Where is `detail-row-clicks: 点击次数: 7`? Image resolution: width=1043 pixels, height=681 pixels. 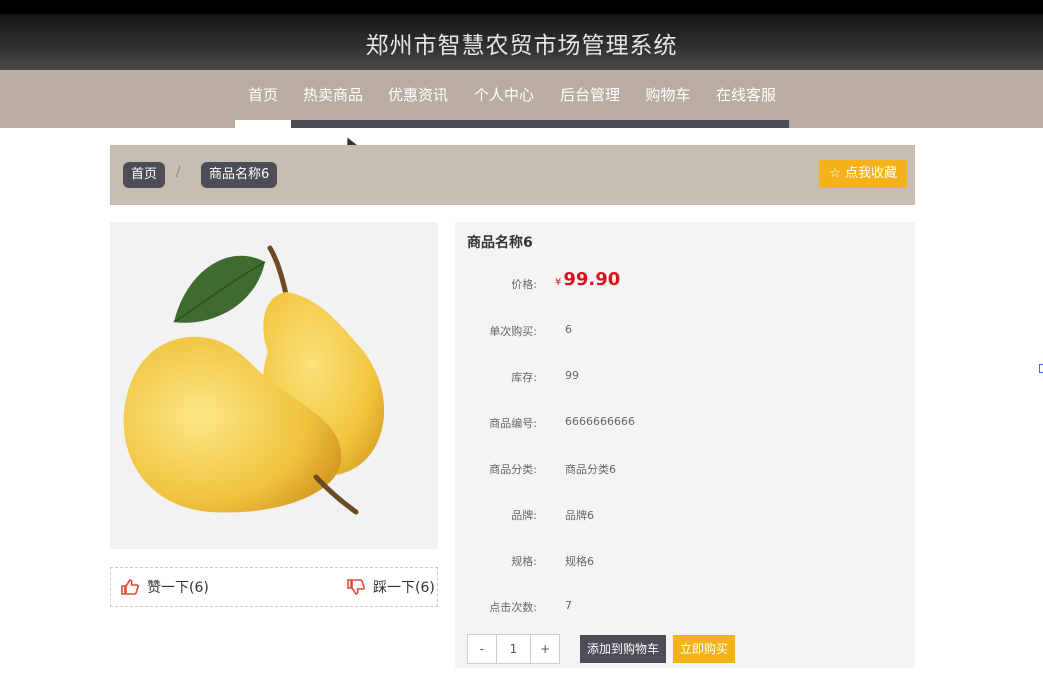 detail-row-clicks: 点击次数: 7 is located at coordinates (685, 609).